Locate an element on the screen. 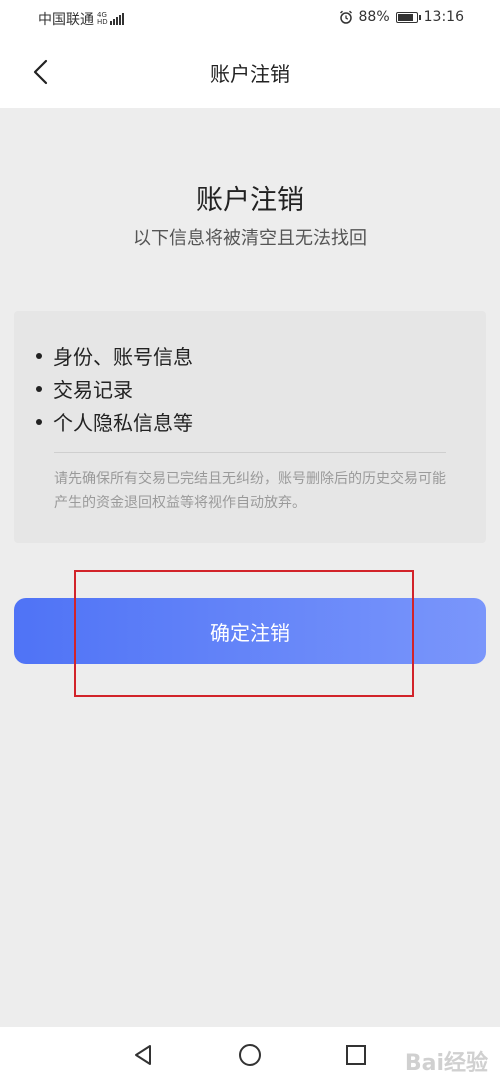 This screenshot has height=1083, width=500. system-nav-bar: Bai经验 is located at coordinates (250, 1055).